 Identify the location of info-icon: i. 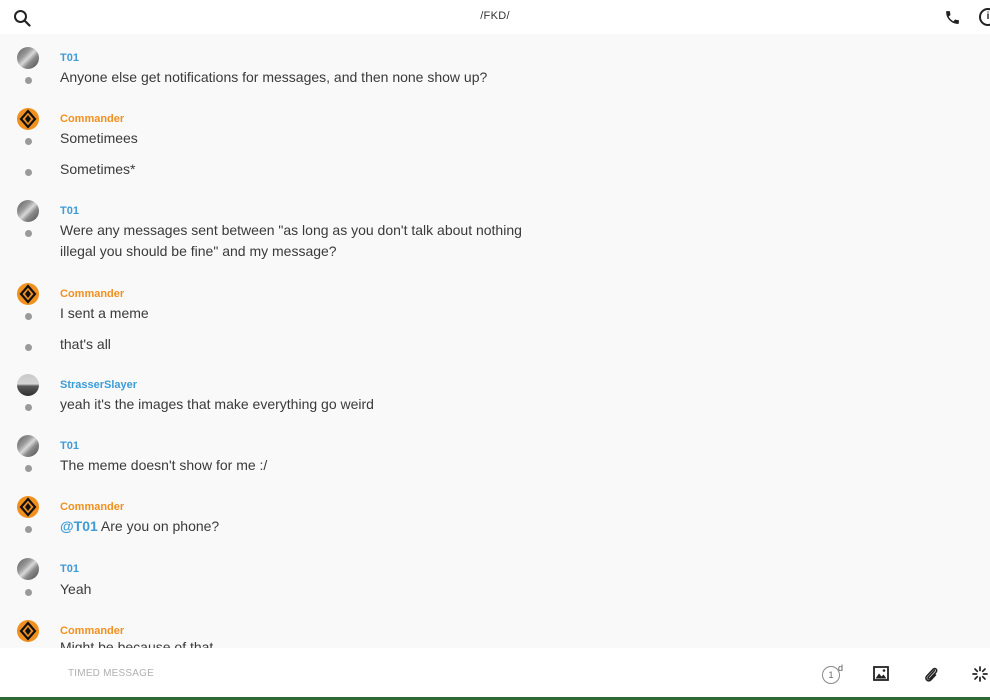
(984, 17).